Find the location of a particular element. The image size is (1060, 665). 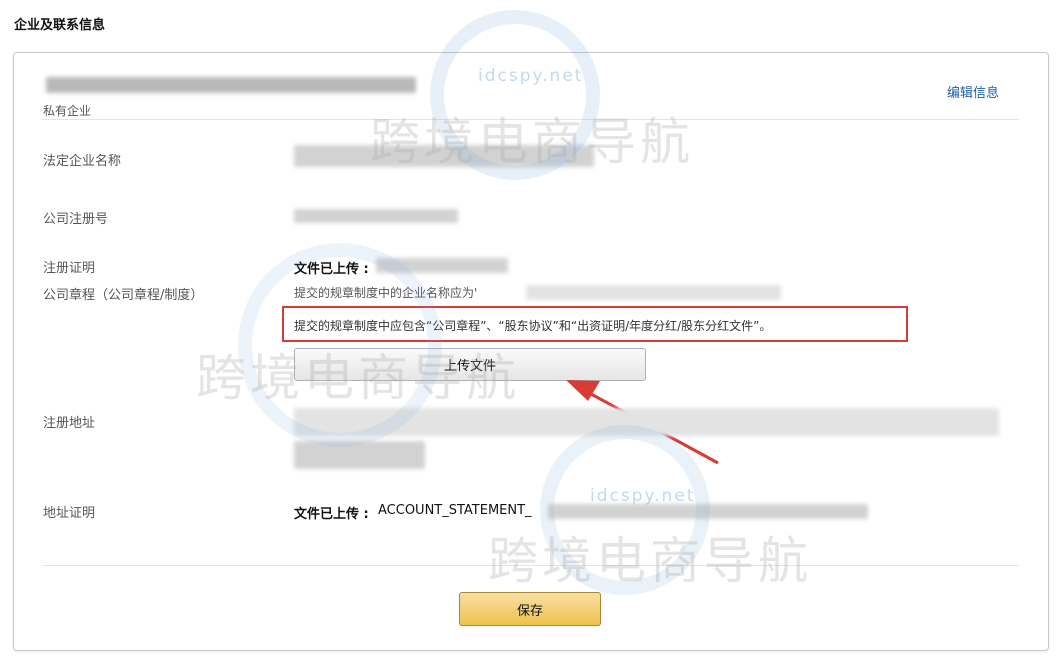

address-proof-status: 文件已上传 : is located at coordinates (331, 514).